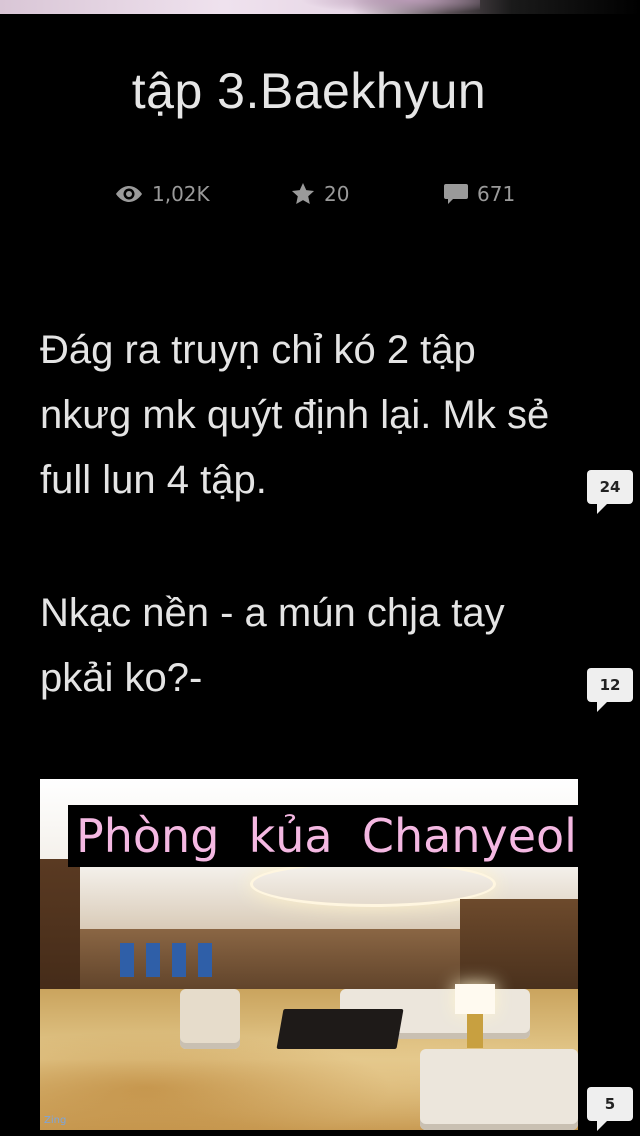 Image resolution: width=640 pixels, height=1136 pixels. What do you see at coordinates (496, 194) in the screenshot?
I see `comments-count: 671` at bounding box center [496, 194].